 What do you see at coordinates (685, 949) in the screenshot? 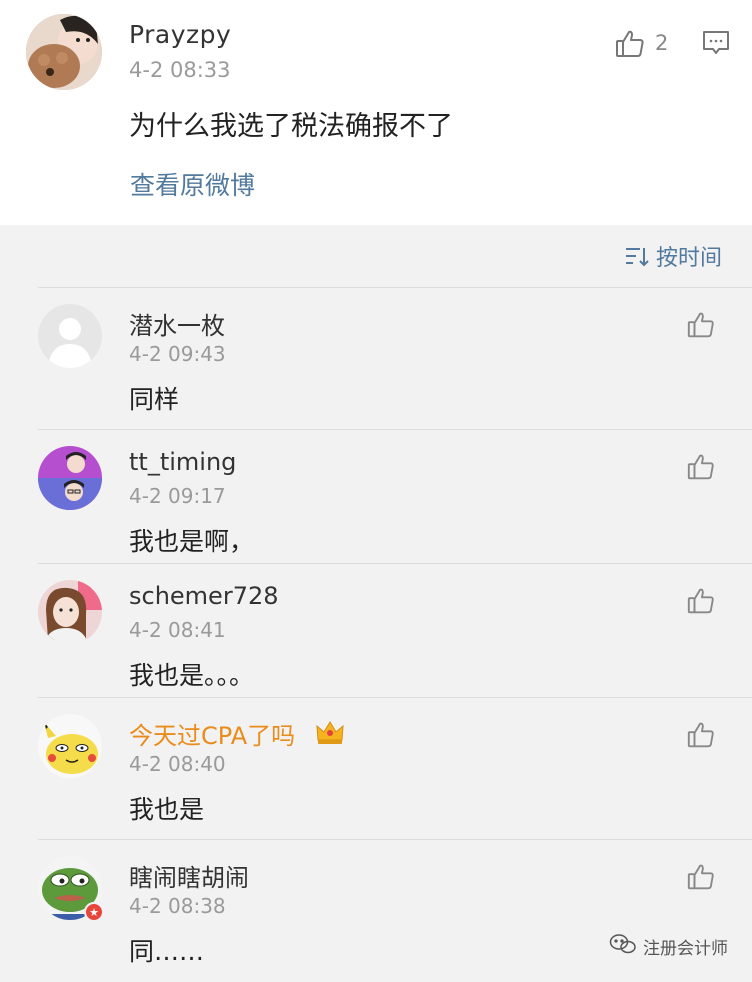
I see `watermark-text: 注册会计师` at bounding box center [685, 949].